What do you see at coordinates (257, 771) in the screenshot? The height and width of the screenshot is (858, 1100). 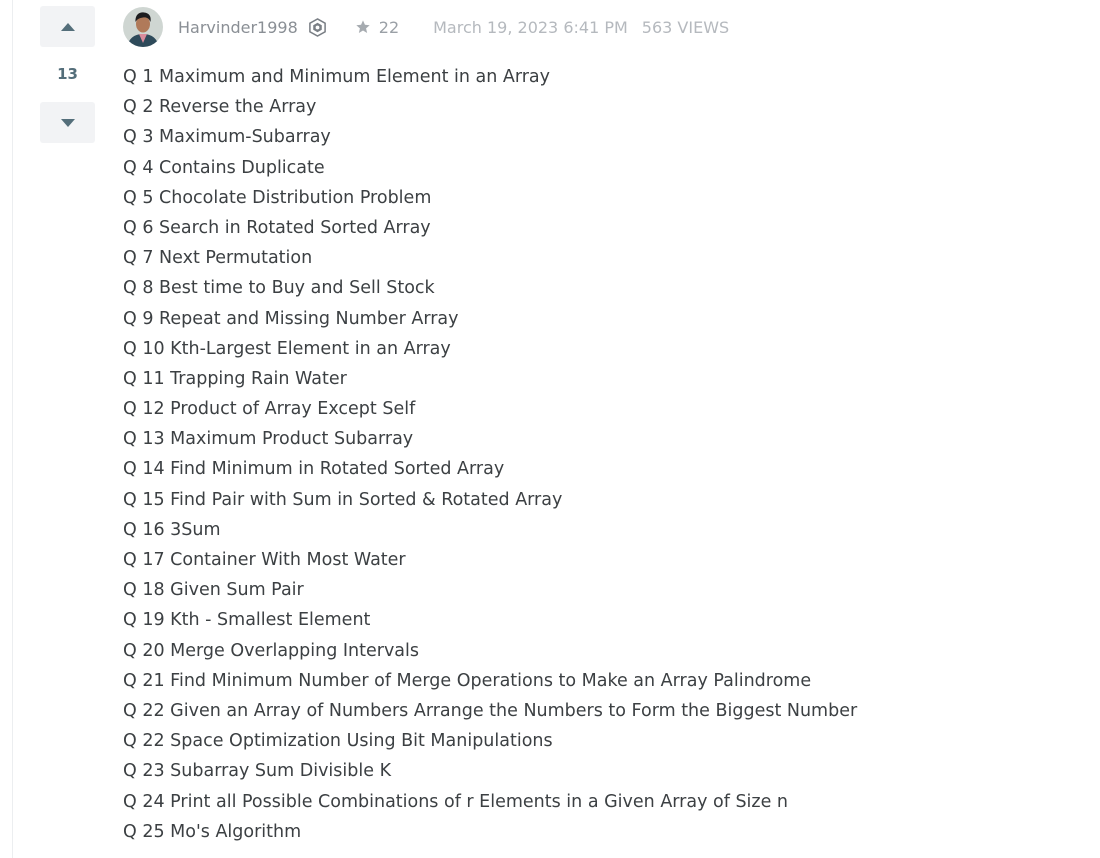 I see `list-item: Q 23 Subarray Sum Divisible K` at bounding box center [257, 771].